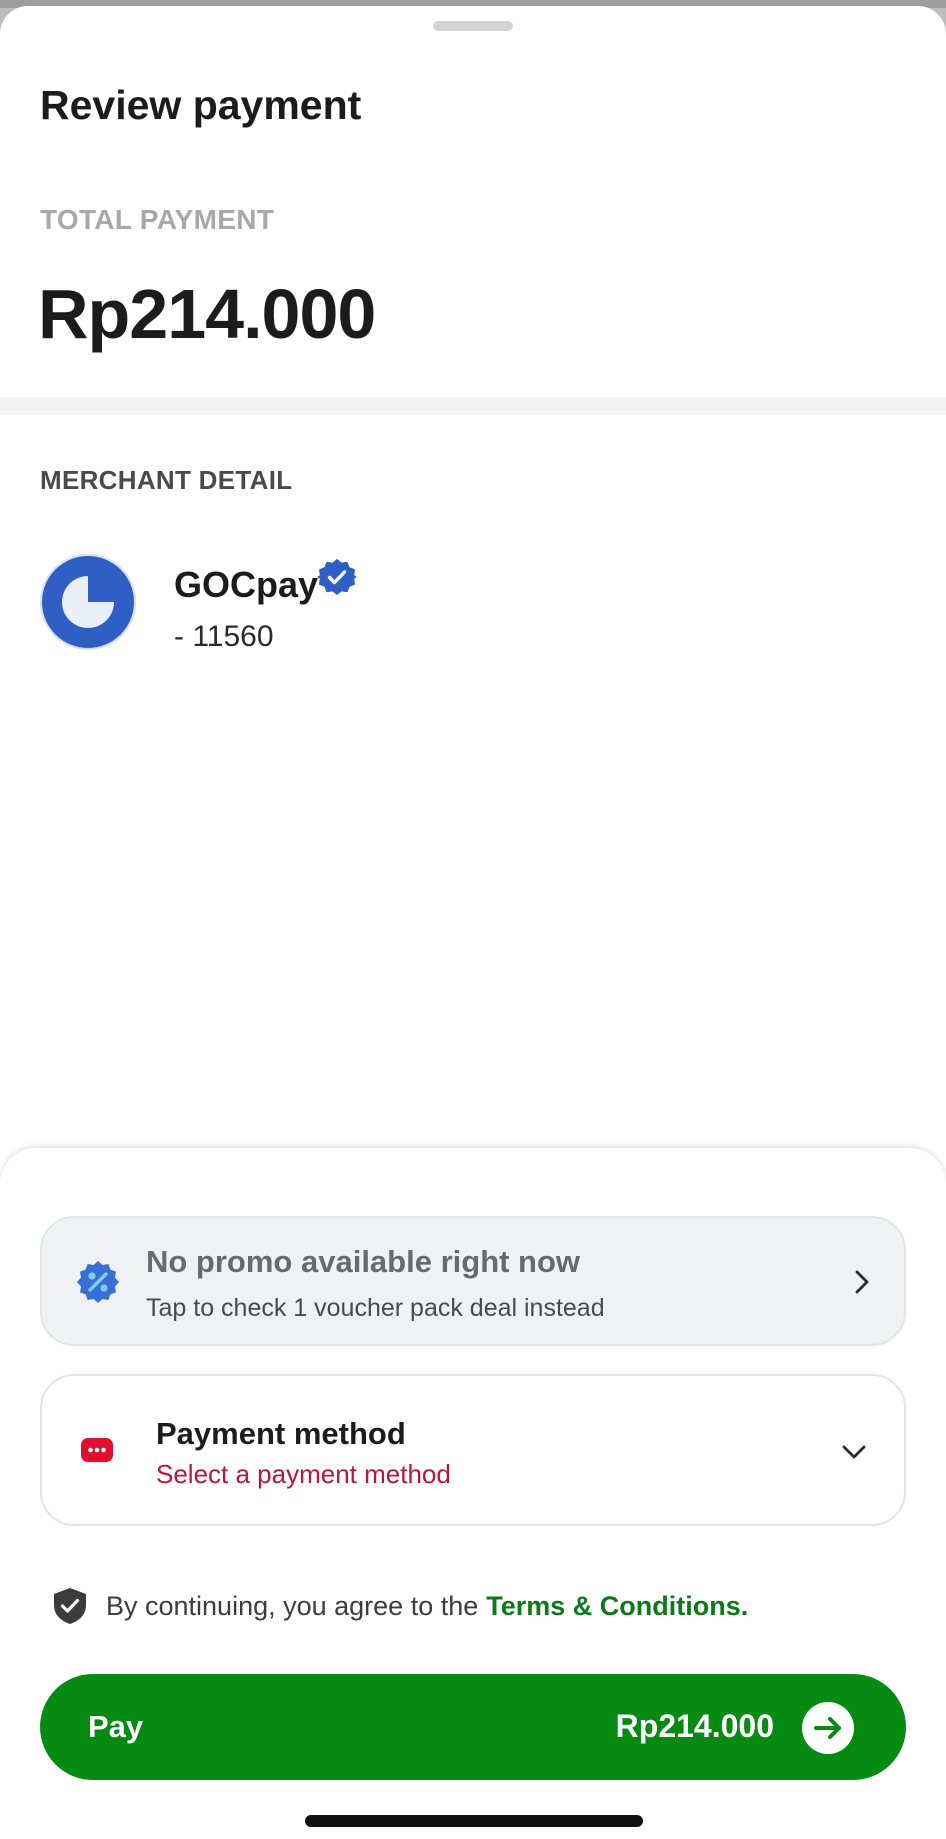  Describe the element at coordinates (694, 1726) in the screenshot. I see `pay-button-amount: Rp214.000` at that location.